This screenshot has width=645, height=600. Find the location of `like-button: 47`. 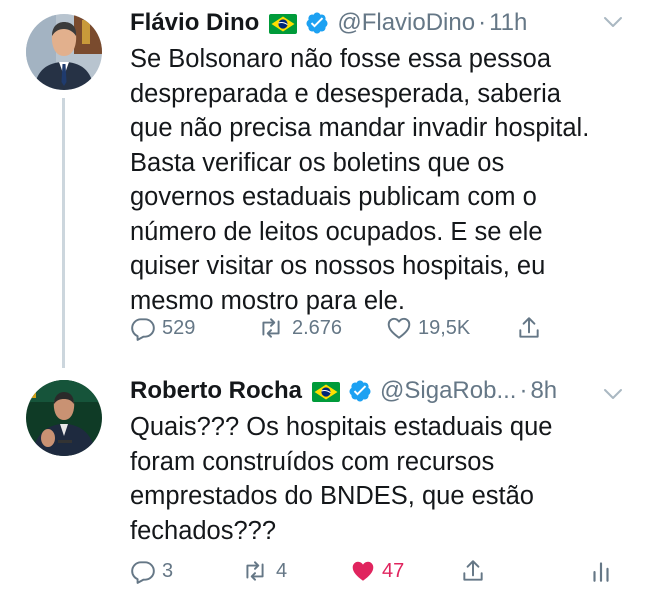

like-button: 47 is located at coordinates (377, 571).